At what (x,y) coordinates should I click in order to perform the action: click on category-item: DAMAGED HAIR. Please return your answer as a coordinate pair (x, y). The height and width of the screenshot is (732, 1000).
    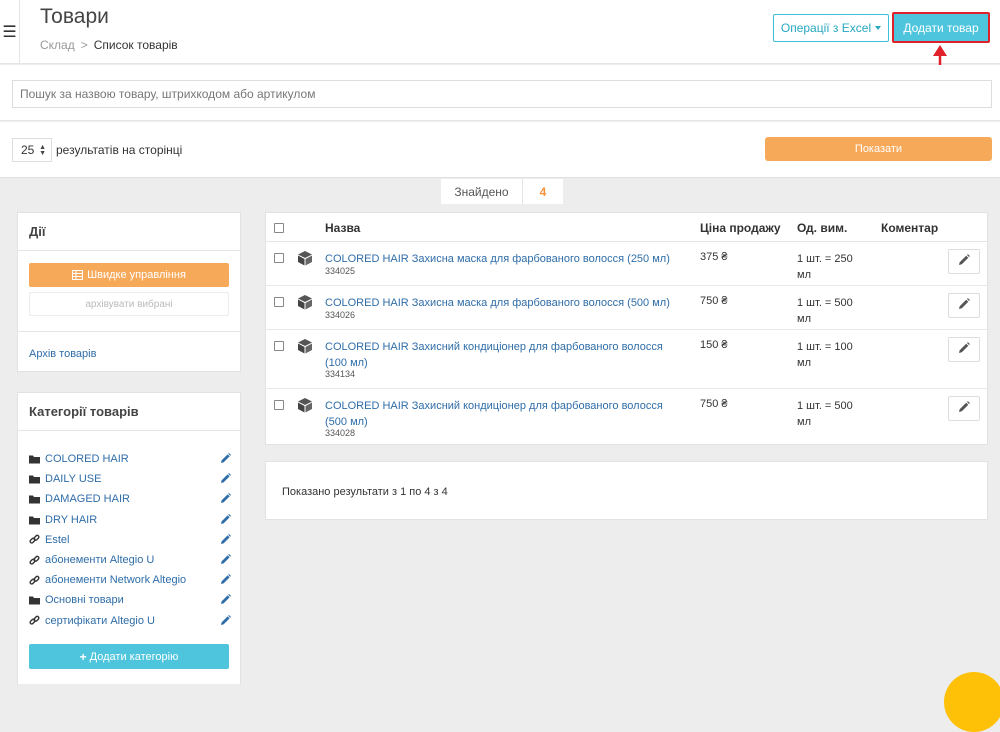
    Looking at the image, I should click on (130, 499).